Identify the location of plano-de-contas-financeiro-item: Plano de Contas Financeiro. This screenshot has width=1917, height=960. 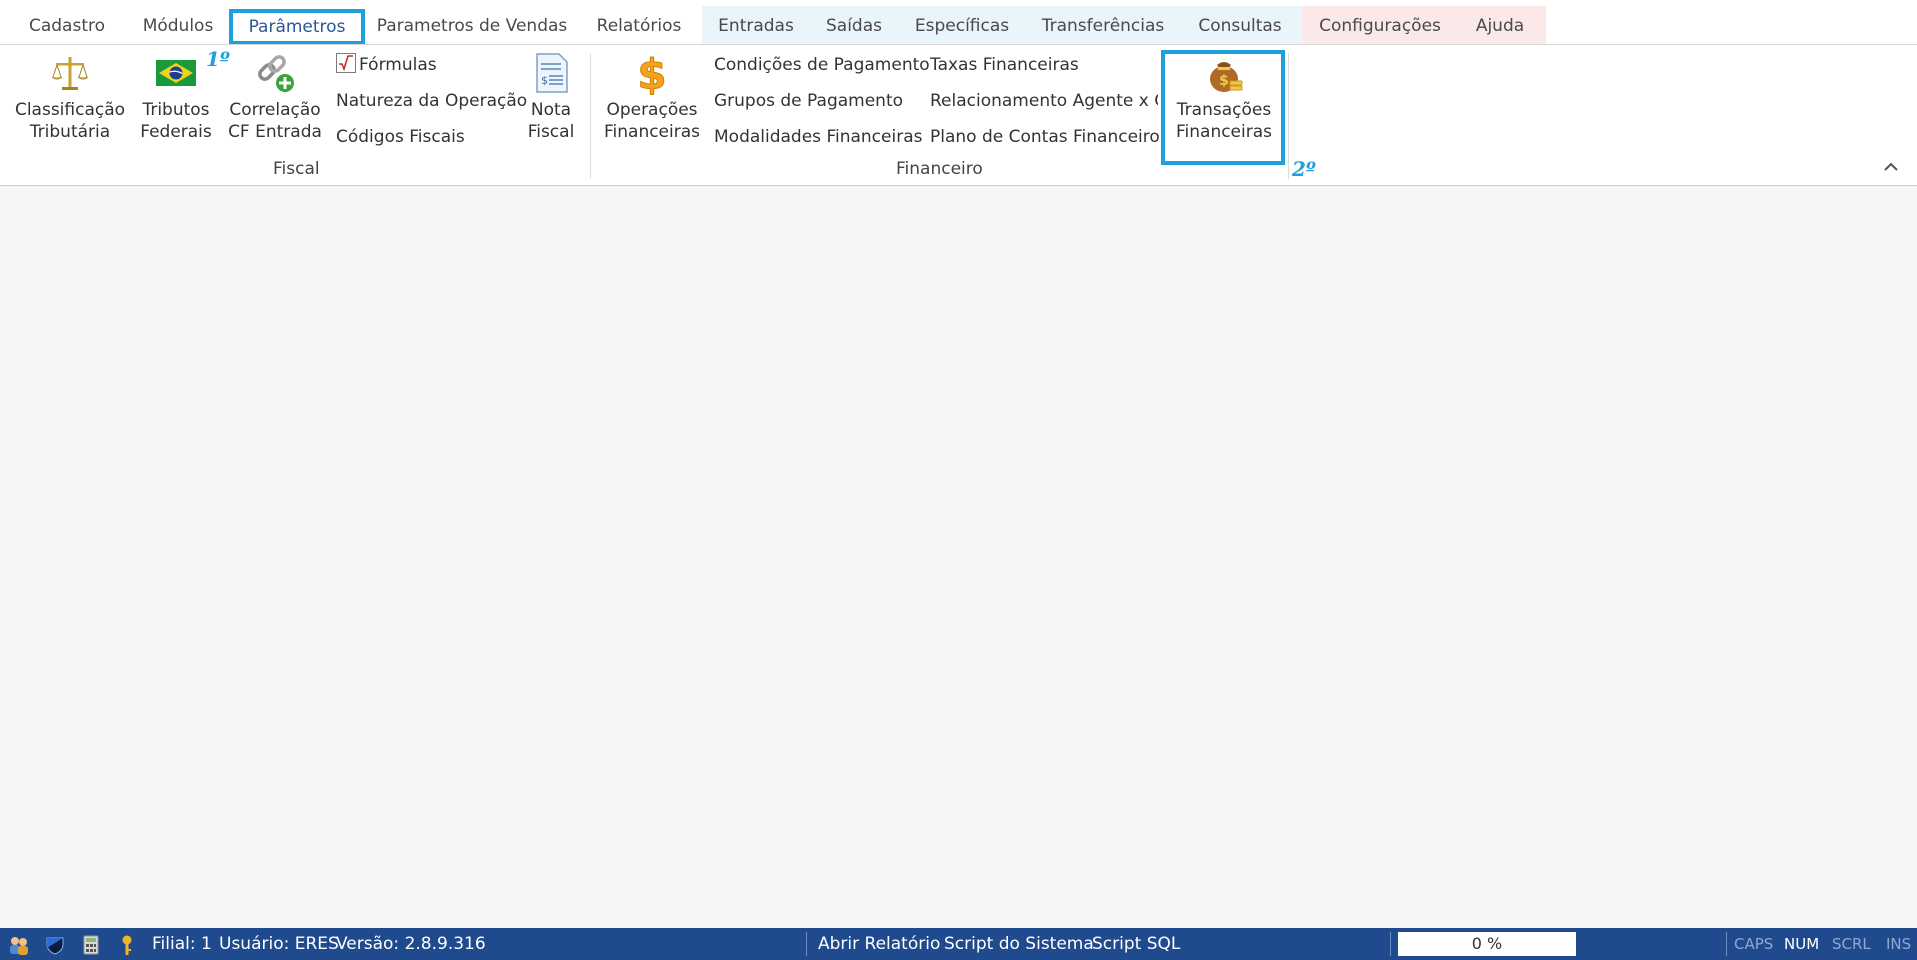
(1045, 137).